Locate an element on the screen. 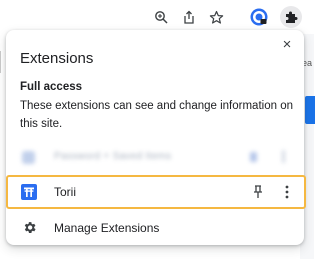  blurred-more-icon is located at coordinates (283, 156).